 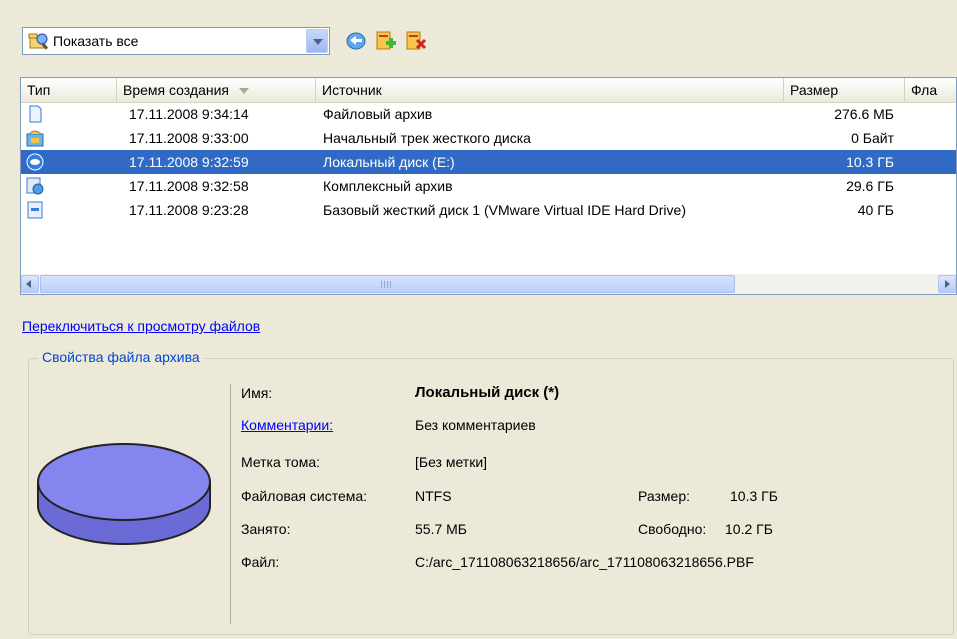 What do you see at coordinates (844, 90) in the screenshot?
I see `column-size: Размер` at bounding box center [844, 90].